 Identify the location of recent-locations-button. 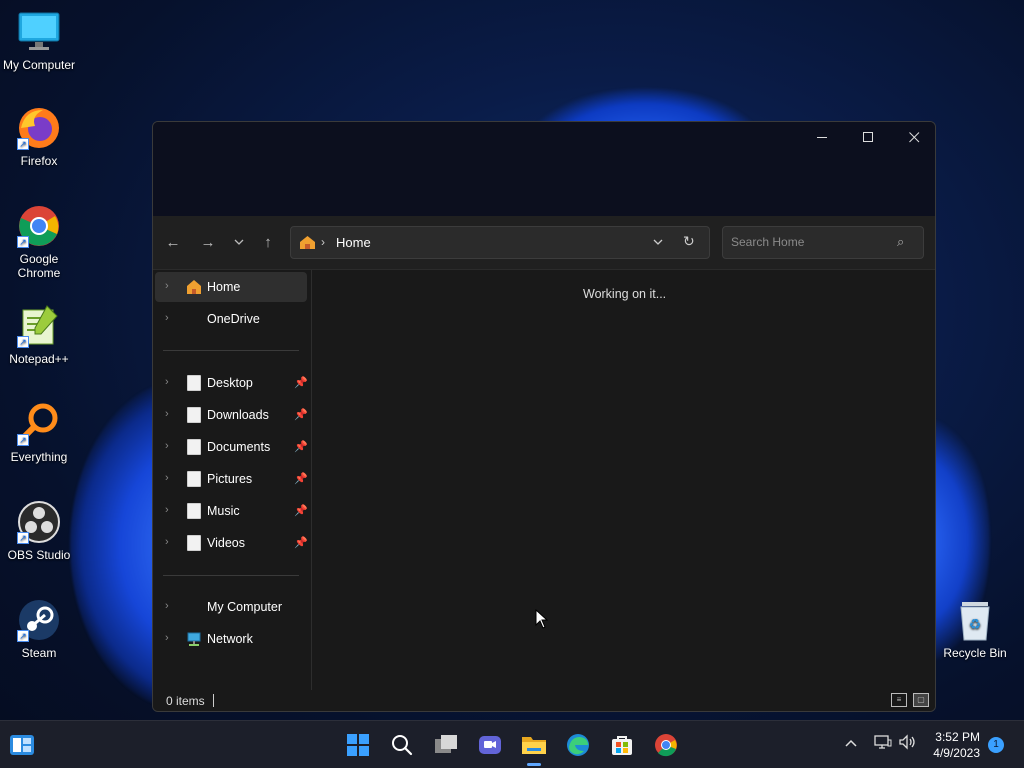
(239, 242).